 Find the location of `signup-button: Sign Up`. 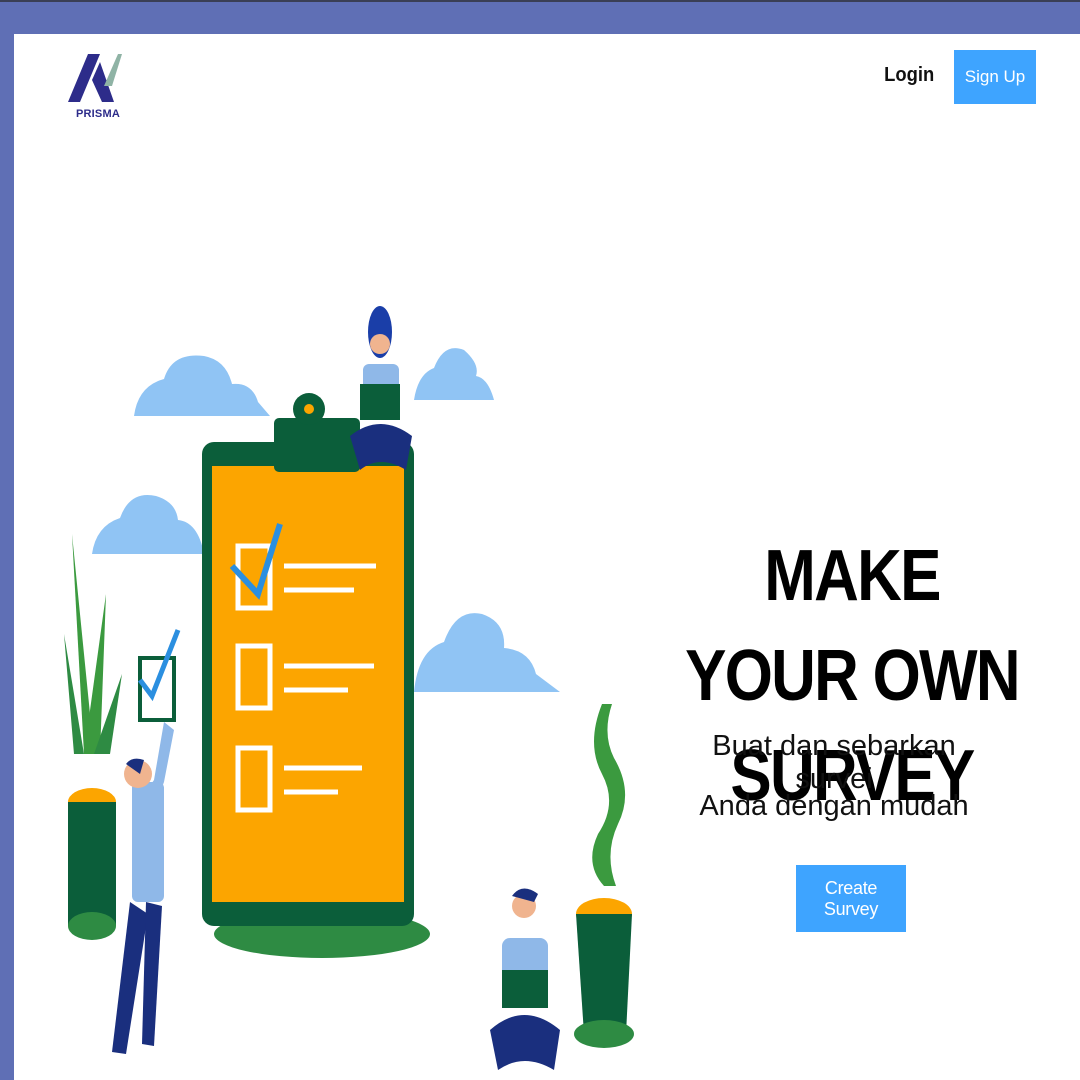

signup-button: Sign Up is located at coordinates (995, 77).